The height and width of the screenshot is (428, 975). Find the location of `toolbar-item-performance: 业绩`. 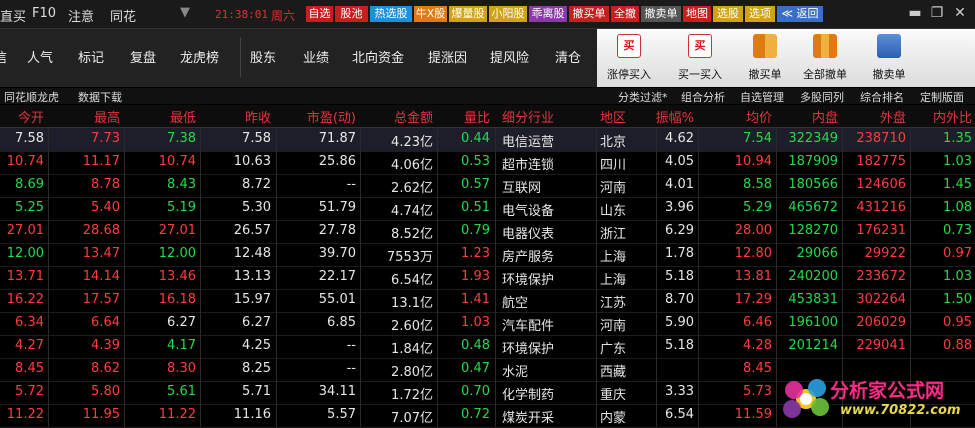

toolbar-item-performance: 业绩 is located at coordinates (316, 56).